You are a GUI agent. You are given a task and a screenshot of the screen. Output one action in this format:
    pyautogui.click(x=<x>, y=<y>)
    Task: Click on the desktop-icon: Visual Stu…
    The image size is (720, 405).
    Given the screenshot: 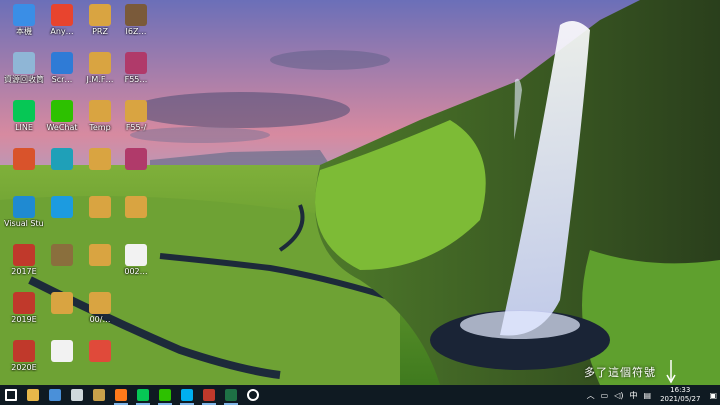 What is the action you would take?
    pyautogui.click(x=24, y=212)
    